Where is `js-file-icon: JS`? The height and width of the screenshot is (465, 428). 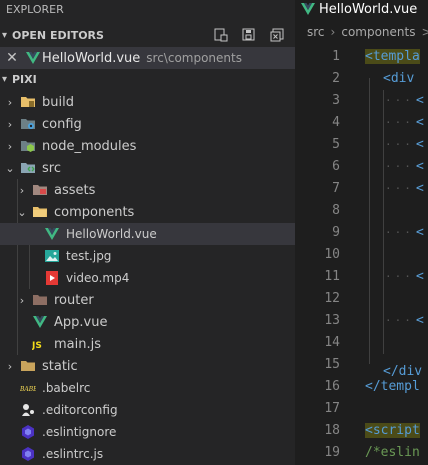
js-file-icon: JS is located at coordinates (37, 346).